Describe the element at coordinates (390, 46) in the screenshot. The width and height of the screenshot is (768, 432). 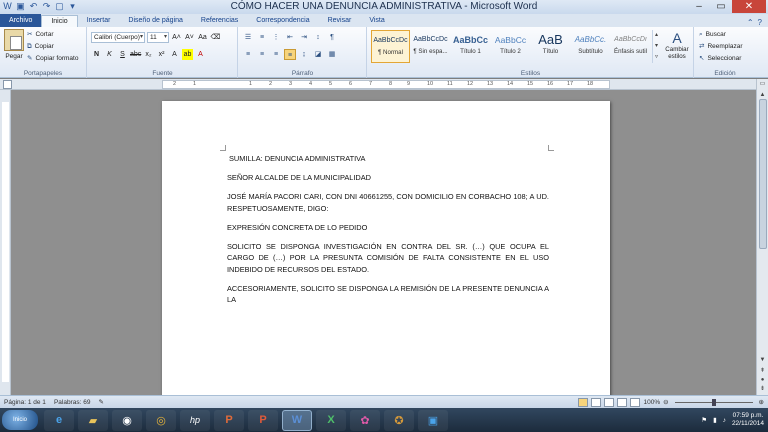
I see `style-normal: AaBbCcDc ¶ Normal` at that location.